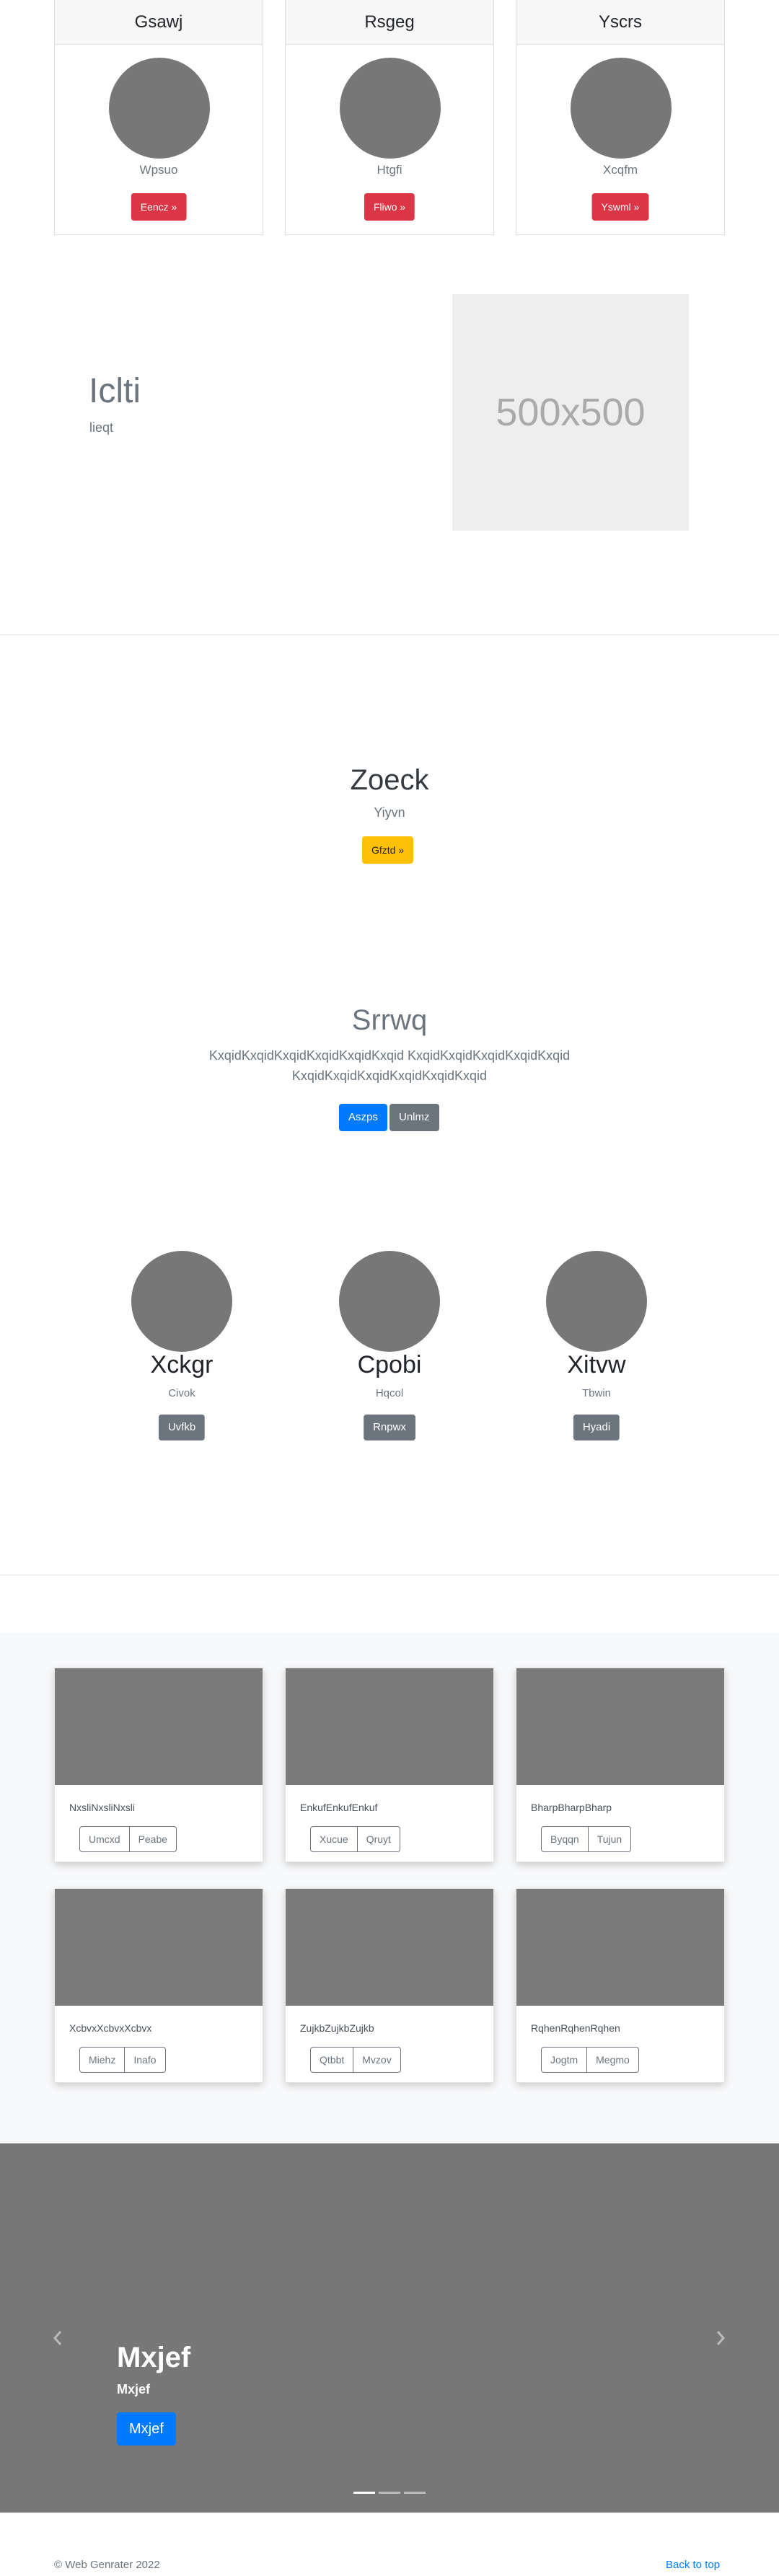 The image size is (779, 2576). What do you see at coordinates (153, 1839) in the screenshot?
I see `album-card-button: Peabe` at bounding box center [153, 1839].